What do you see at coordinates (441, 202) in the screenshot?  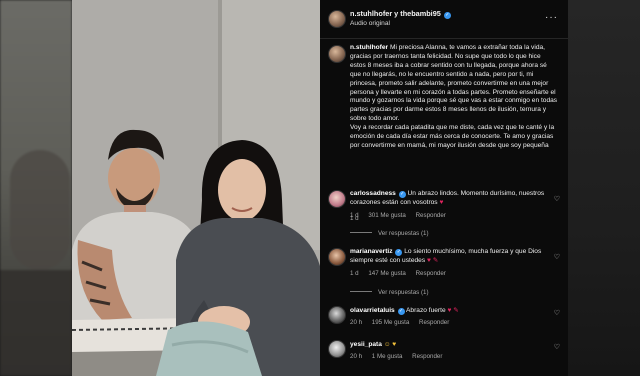 I see `heart-emoji: ♥` at bounding box center [441, 202].